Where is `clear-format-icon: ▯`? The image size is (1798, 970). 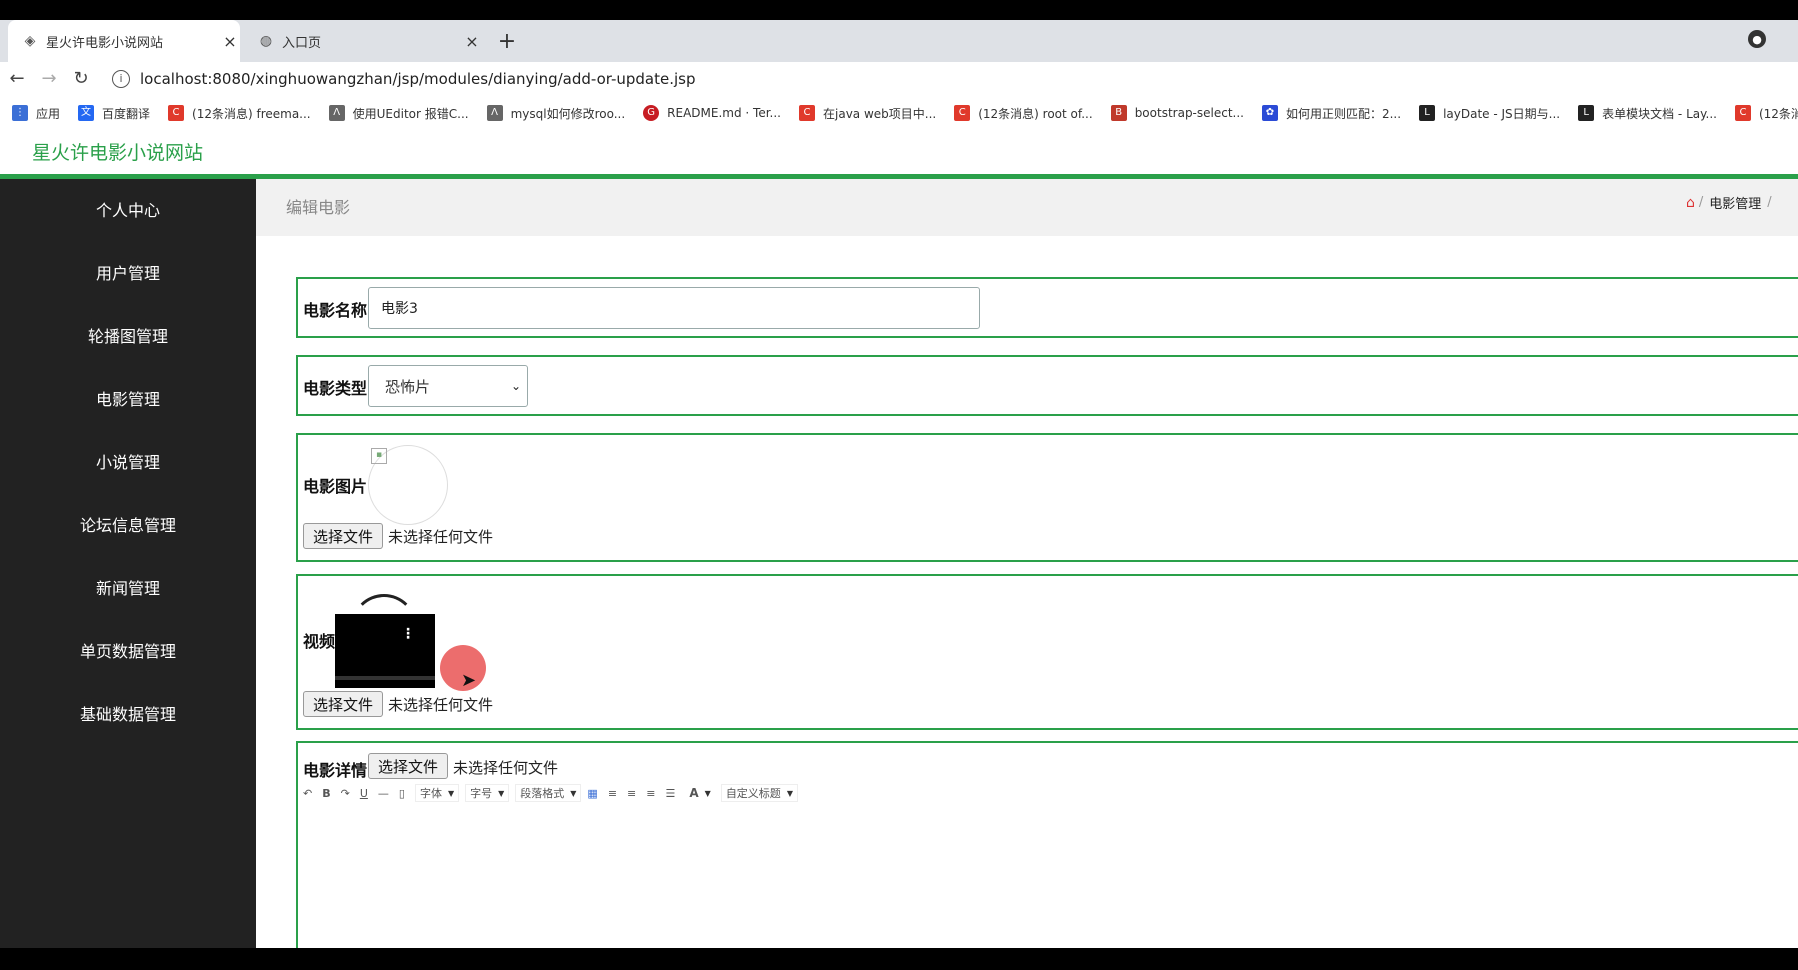 clear-format-icon: ▯ is located at coordinates (402, 793).